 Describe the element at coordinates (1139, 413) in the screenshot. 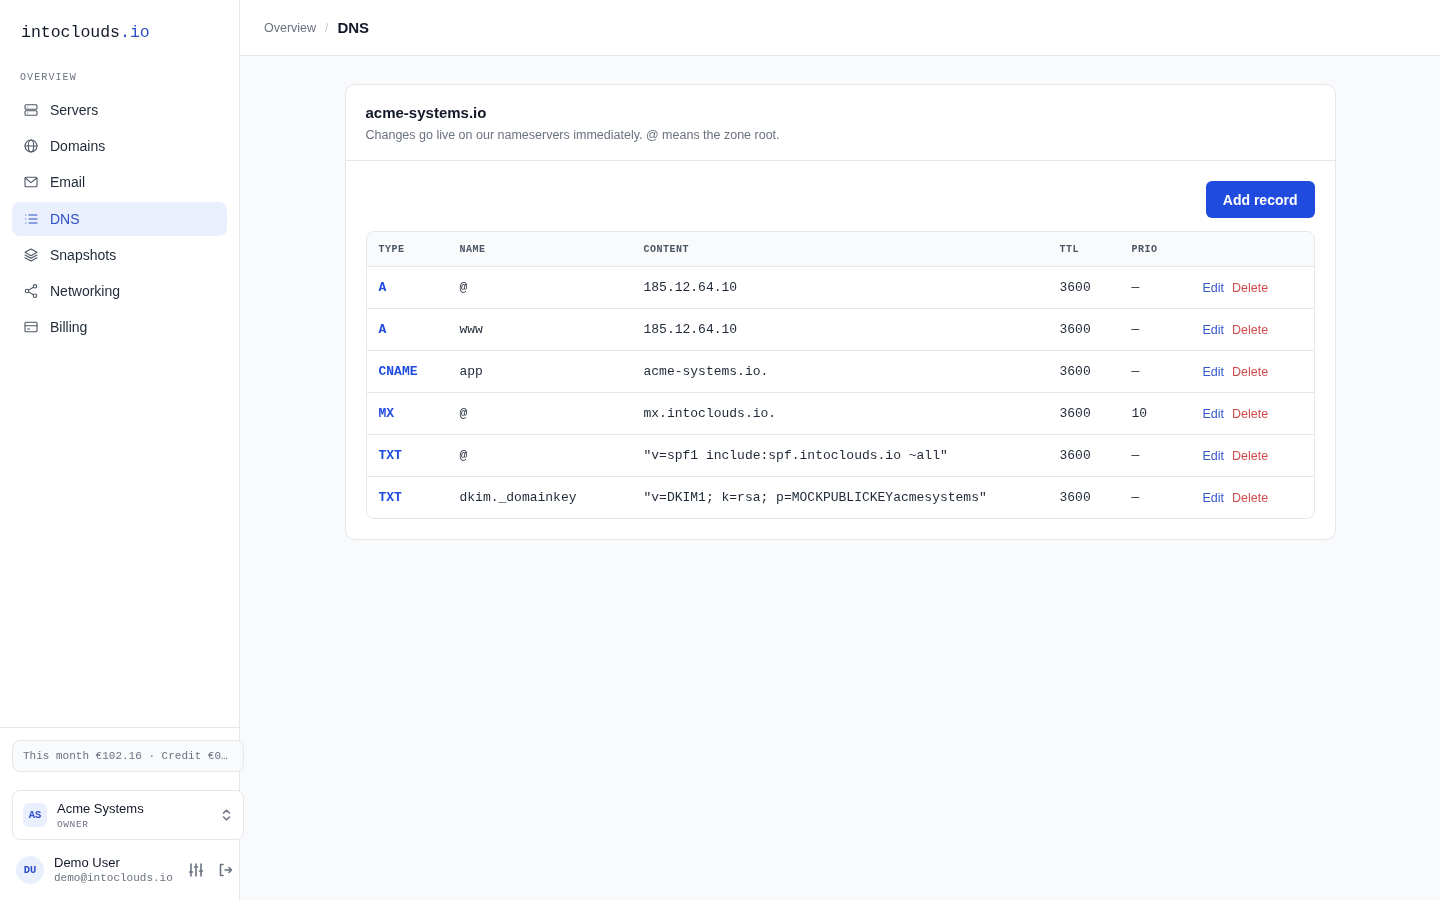

I see `priority-cell: 10` at that location.